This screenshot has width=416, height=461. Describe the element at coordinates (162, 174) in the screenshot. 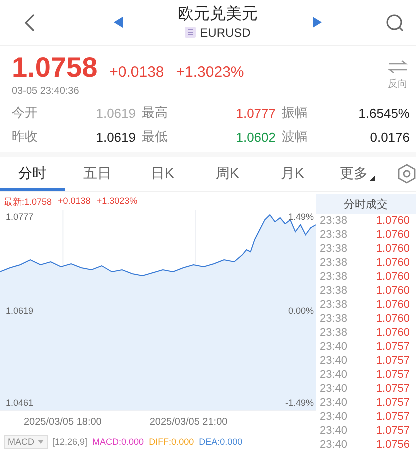

I see `period-tab: 日K` at that location.